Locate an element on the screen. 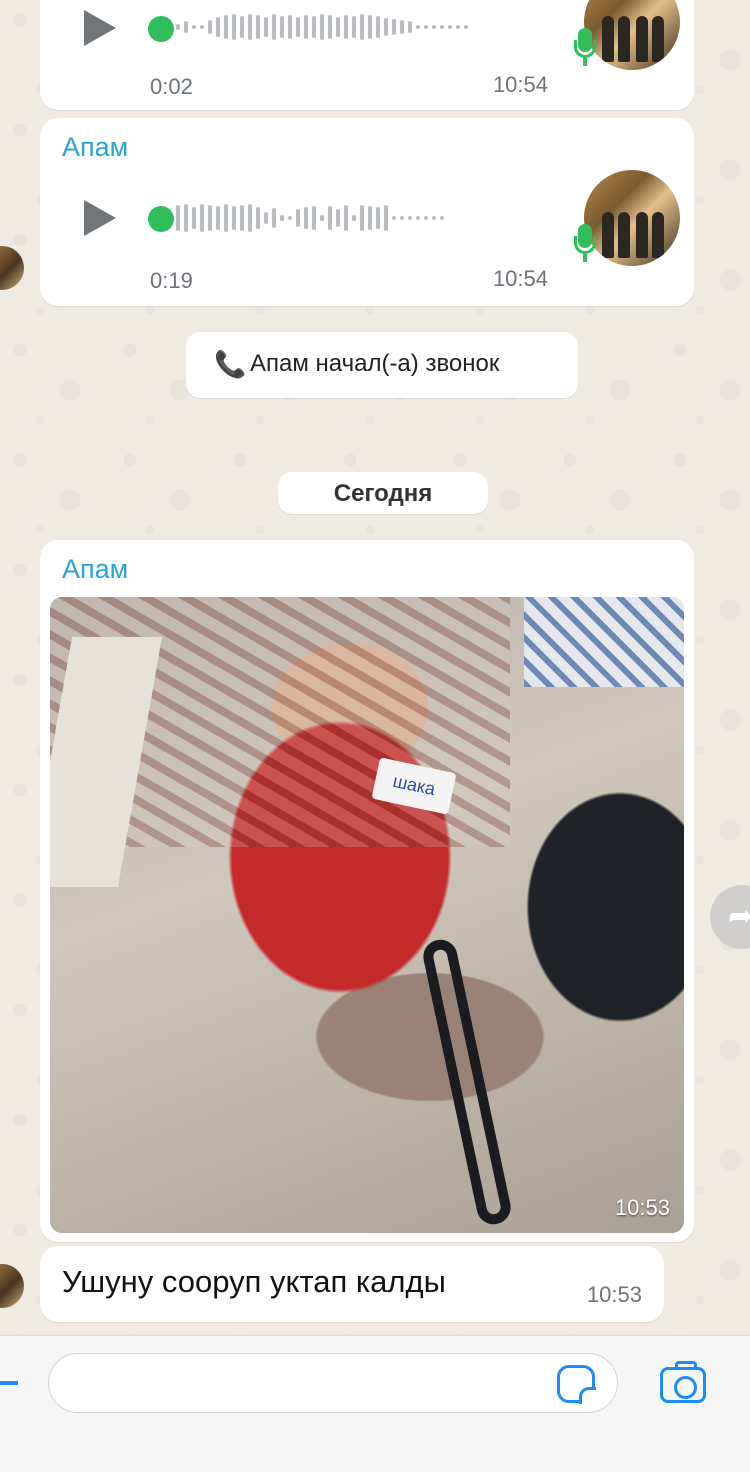  date-divider-text: Сегодня is located at coordinates (383, 493).